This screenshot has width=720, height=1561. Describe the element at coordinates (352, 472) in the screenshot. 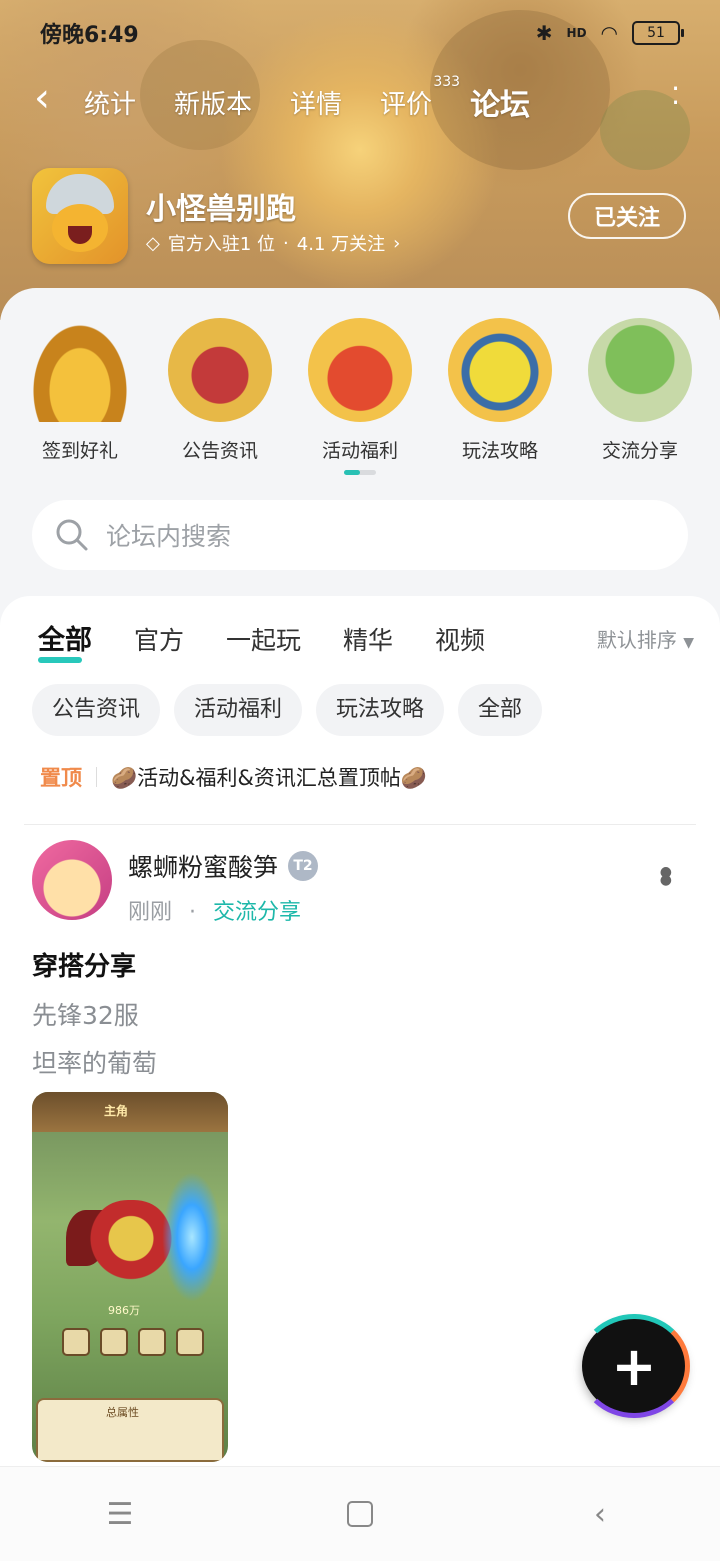

I see `pager-active` at that location.